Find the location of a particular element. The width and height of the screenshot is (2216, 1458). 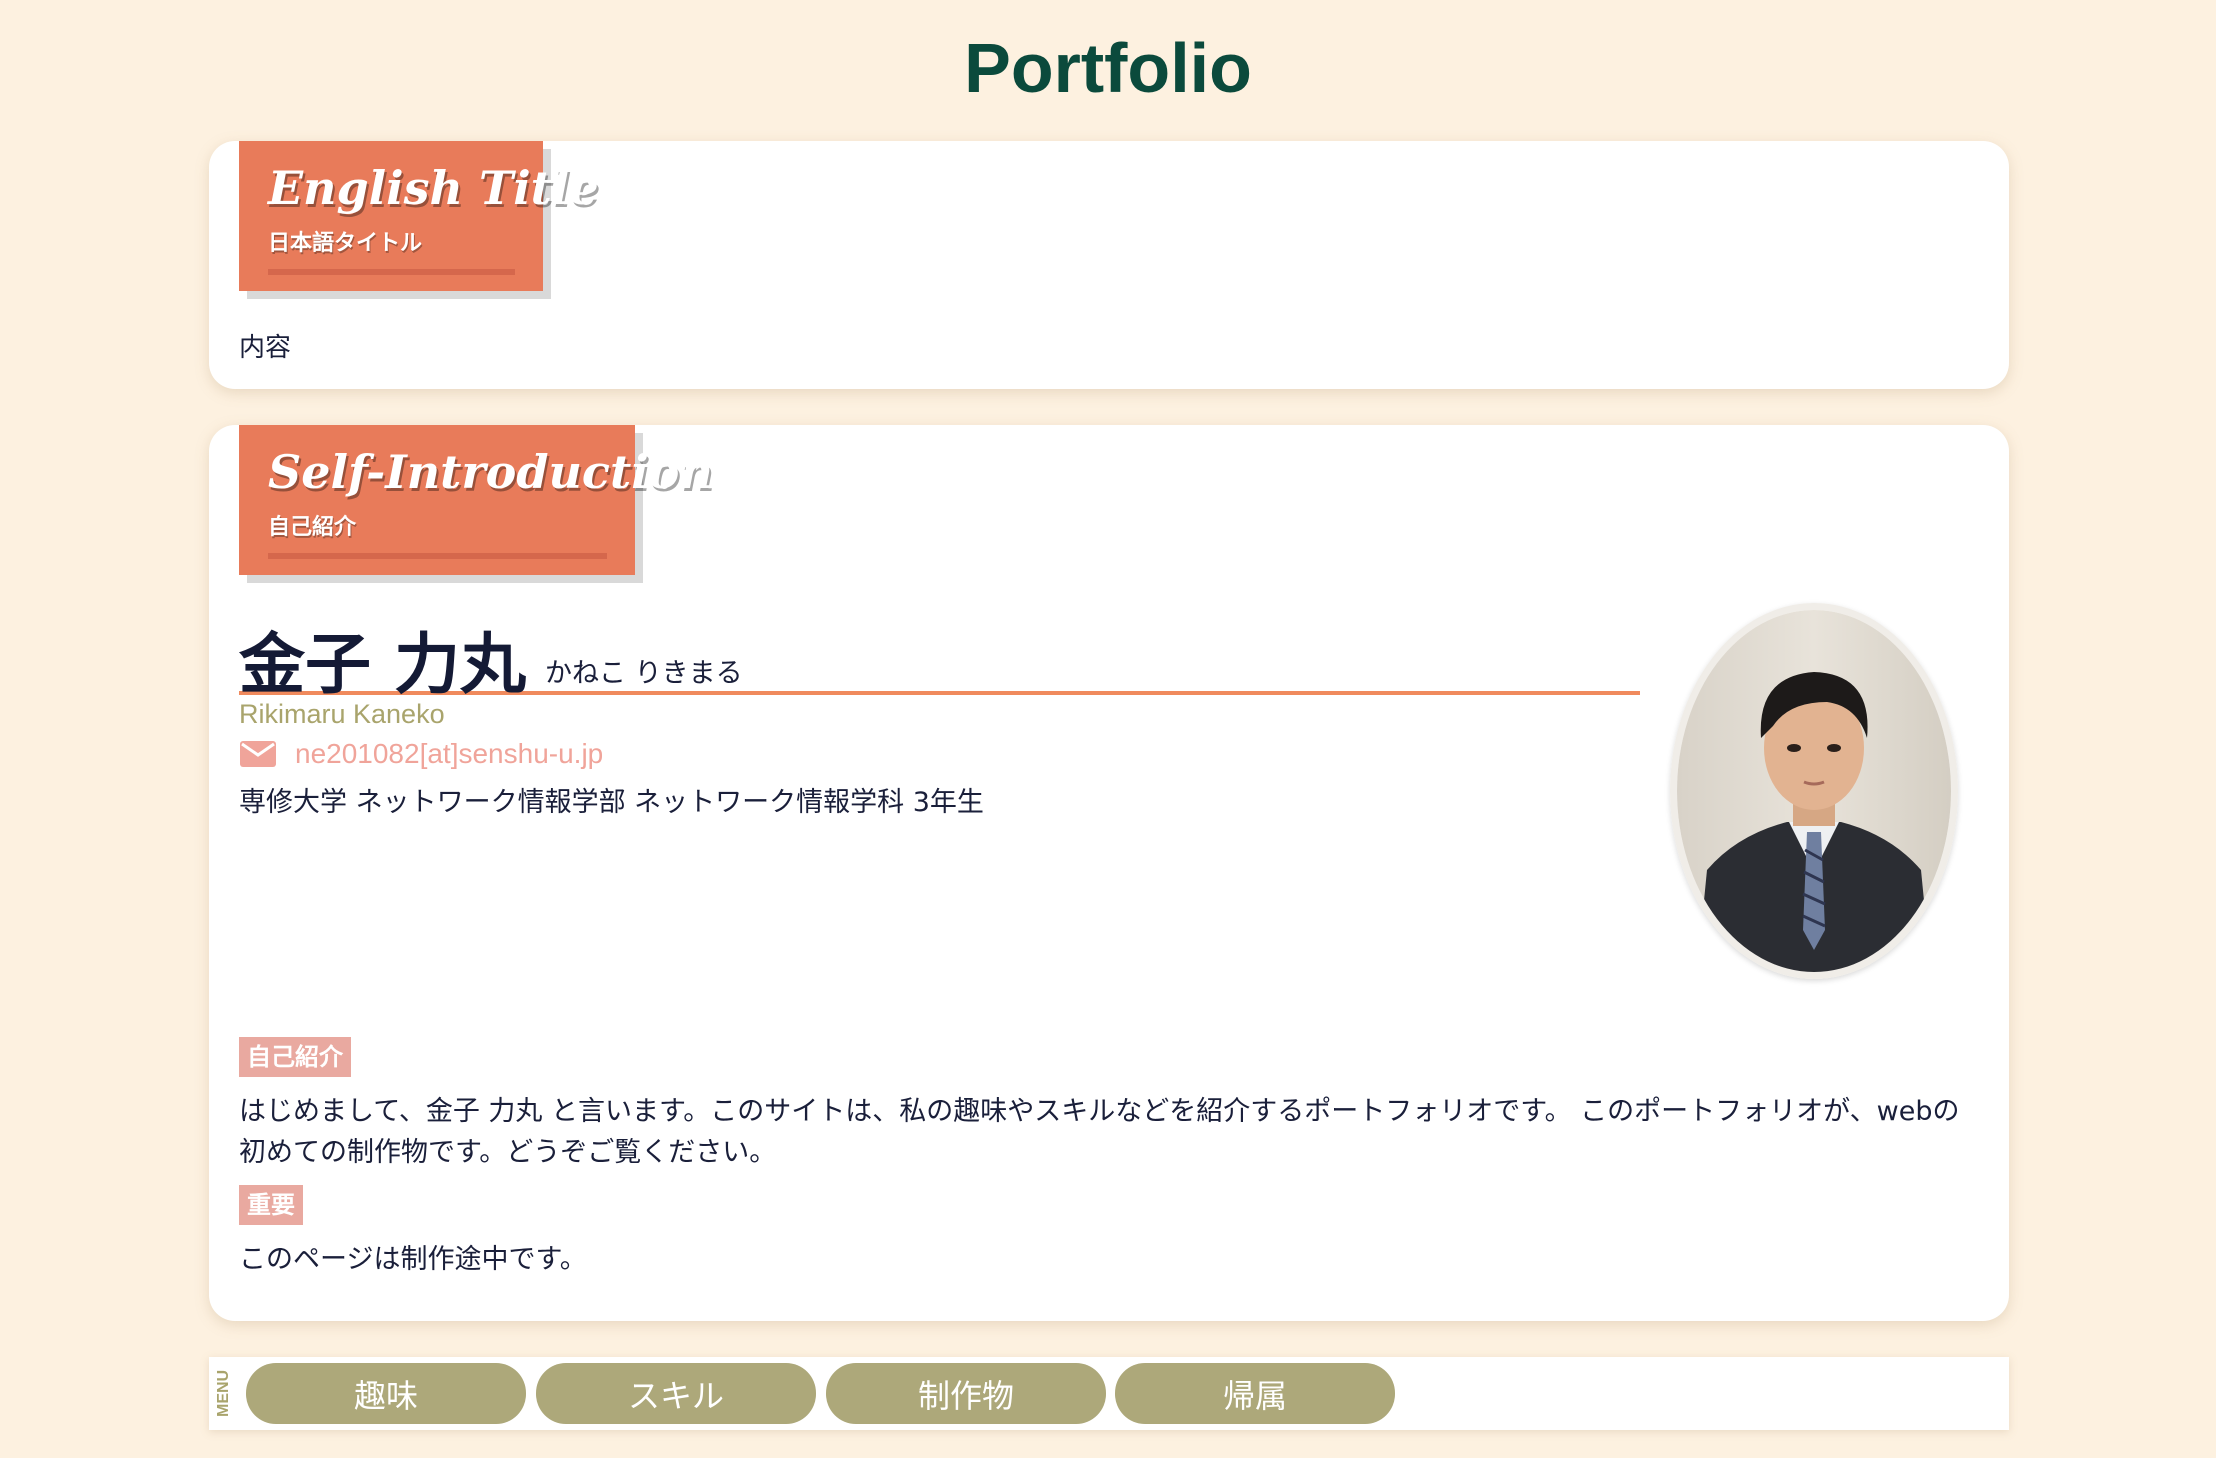

section-title-ja: 自己紹介 is located at coordinates (312, 527).